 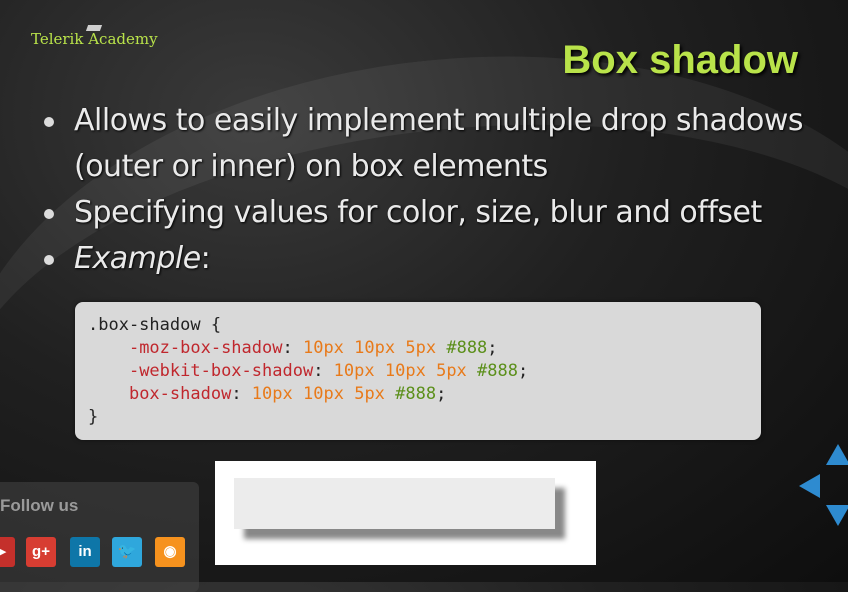 What do you see at coordinates (93, 417) in the screenshot?
I see `code-line: }` at bounding box center [93, 417].